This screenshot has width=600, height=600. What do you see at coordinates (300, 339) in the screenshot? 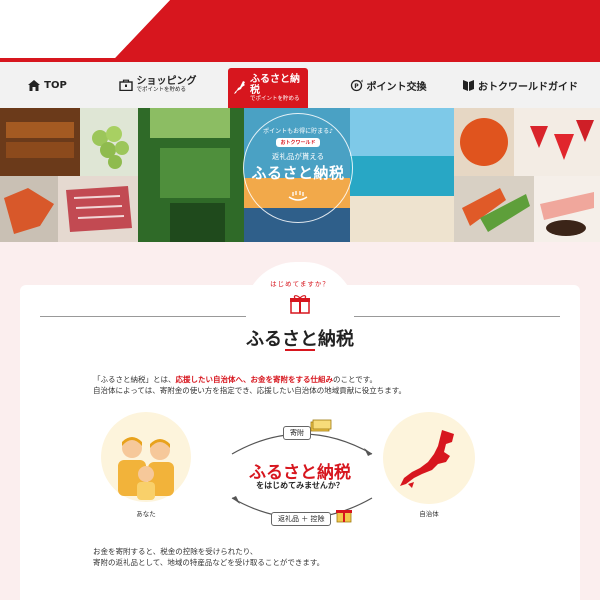
I see `section-title: ふるさと納税` at bounding box center [300, 339].